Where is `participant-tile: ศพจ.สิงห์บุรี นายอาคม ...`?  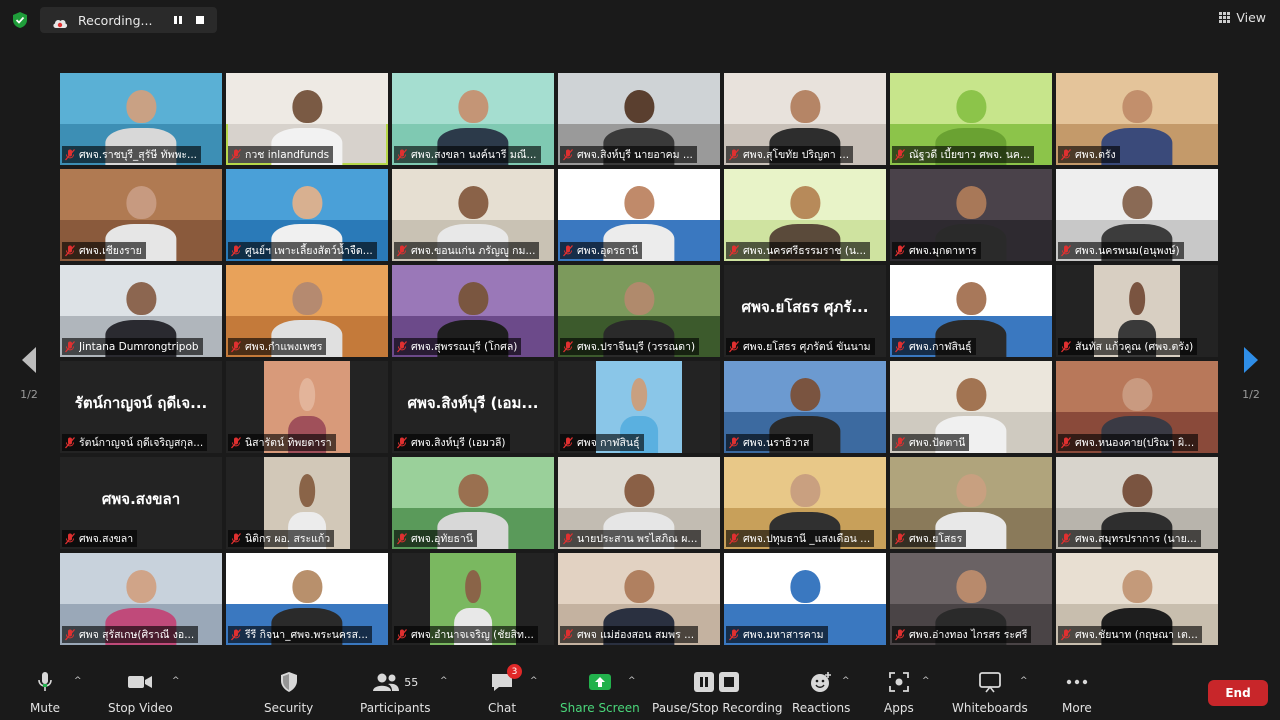 participant-tile: ศพจ.สิงห์บุรี นายอาคม ... is located at coordinates (639, 119).